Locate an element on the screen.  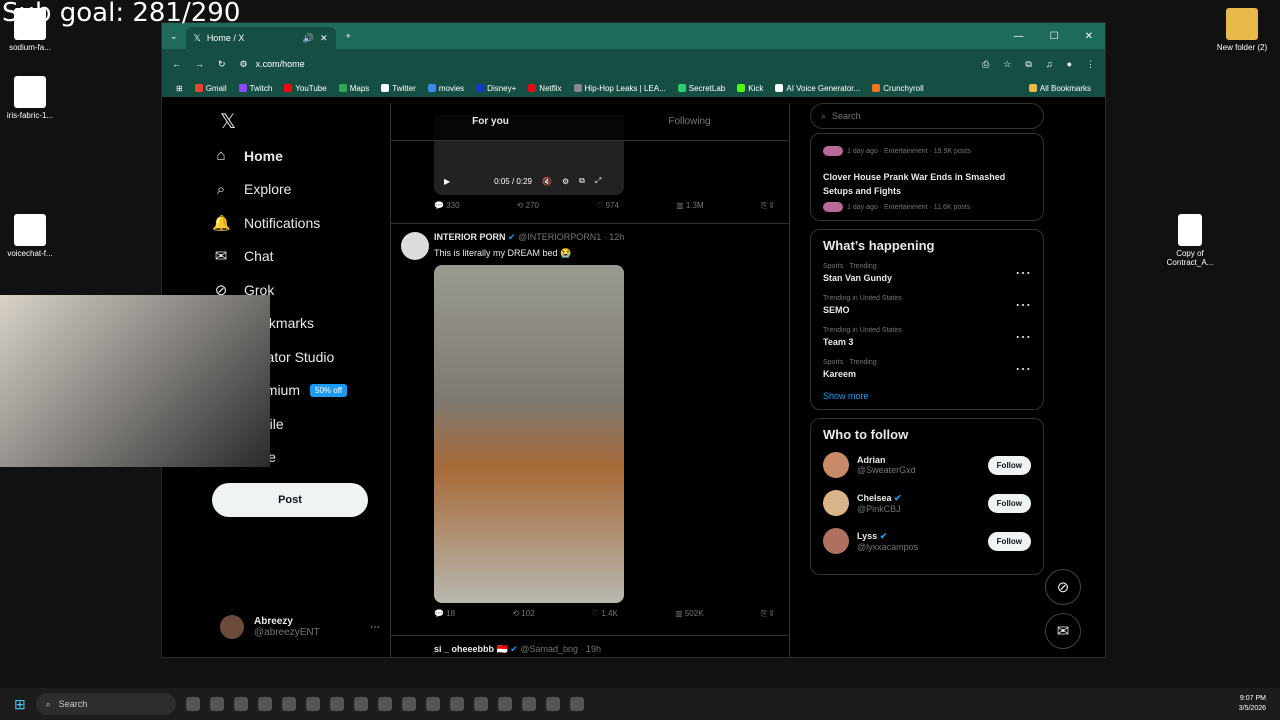
nav-explore: ⌕ Explore is located at coordinates (297, 190).